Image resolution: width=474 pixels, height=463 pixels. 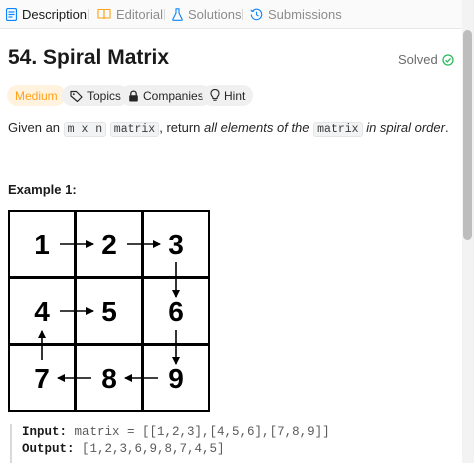 What do you see at coordinates (176, 244) in the screenshot?
I see `matrix-cell: 3` at bounding box center [176, 244].